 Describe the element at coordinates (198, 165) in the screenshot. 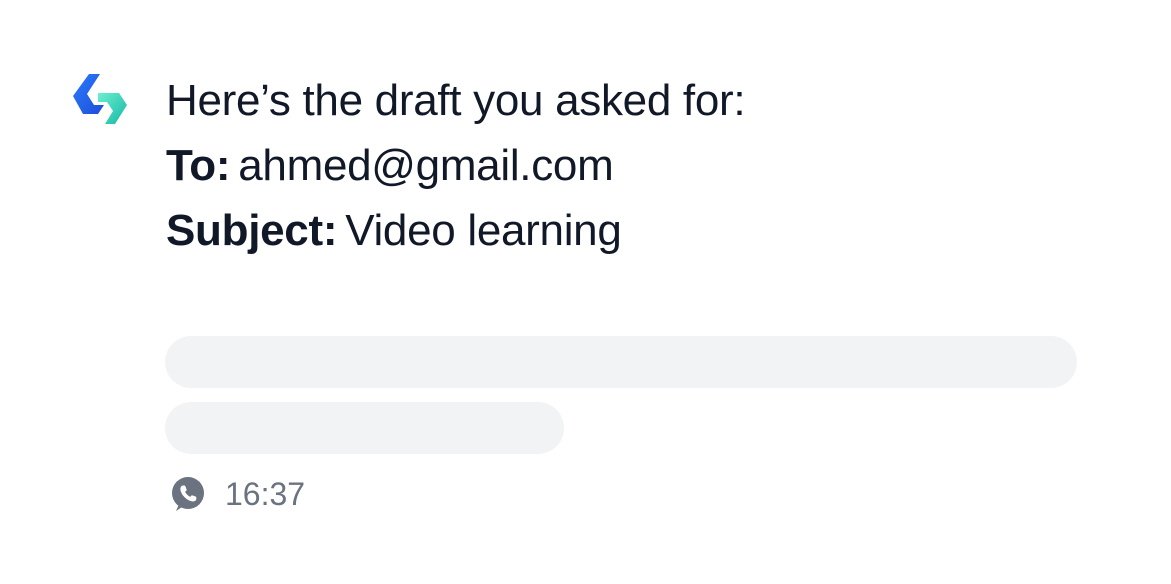

I see `recipient-label: To:` at that location.